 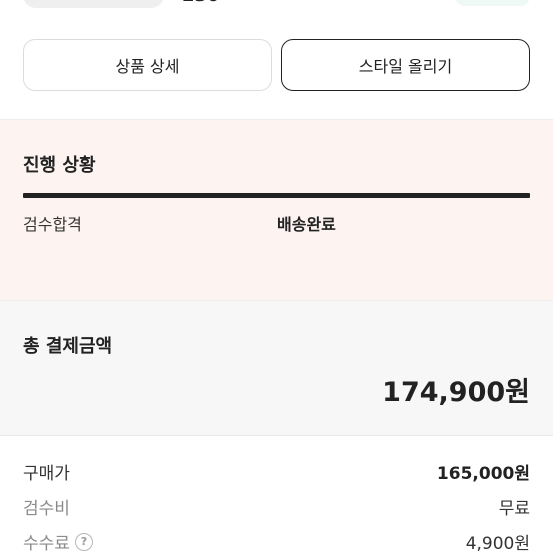 What do you see at coordinates (46, 474) in the screenshot?
I see `purchase-price-label: 구매가` at bounding box center [46, 474].